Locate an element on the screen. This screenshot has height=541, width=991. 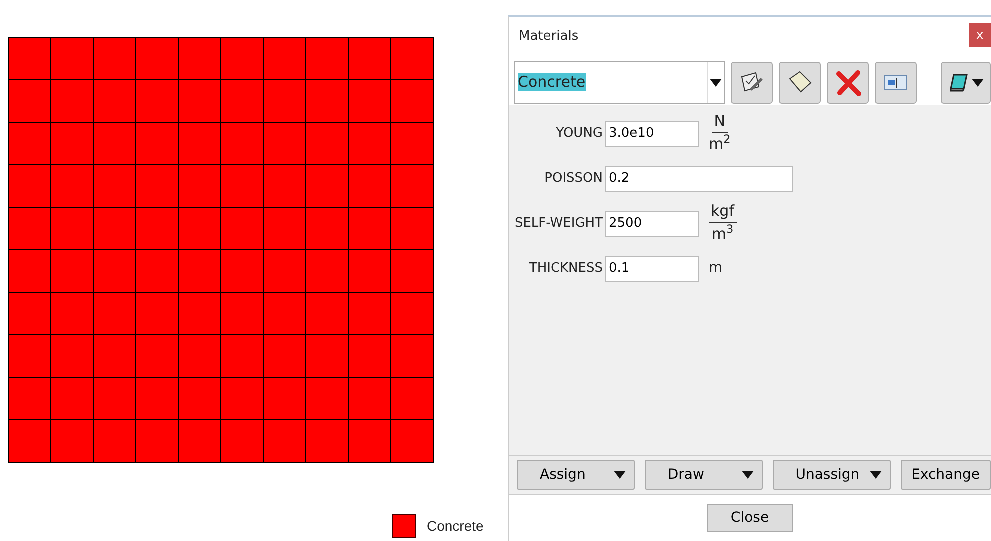
property-field: 2500 is located at coordinates (652, 223).